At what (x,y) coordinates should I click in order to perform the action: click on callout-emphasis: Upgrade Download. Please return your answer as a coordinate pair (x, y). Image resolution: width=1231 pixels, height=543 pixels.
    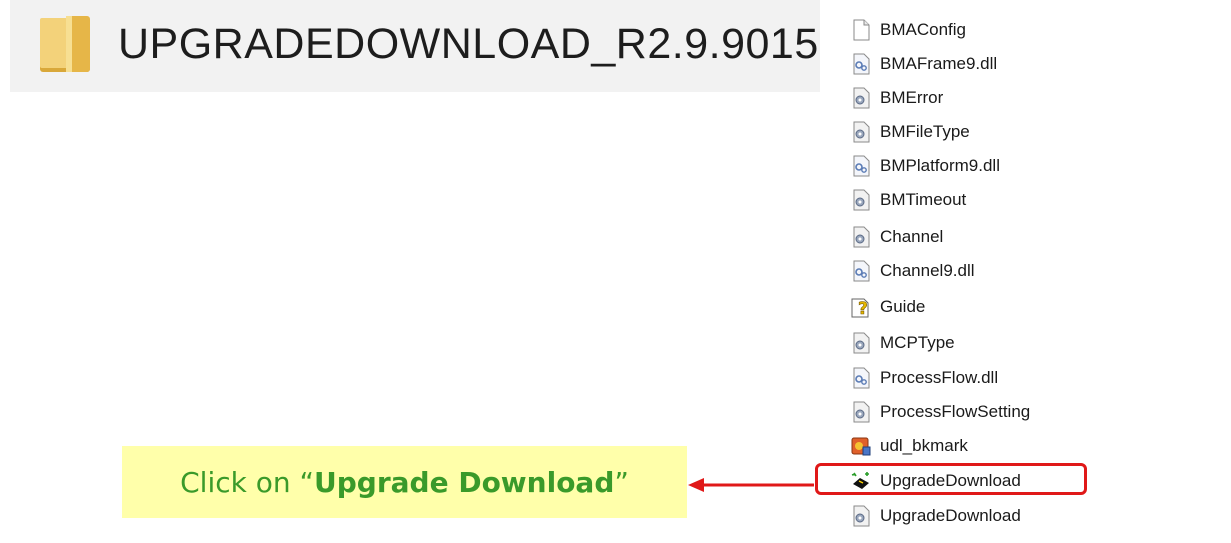
    Looking at the image, I should click on (464, 482).